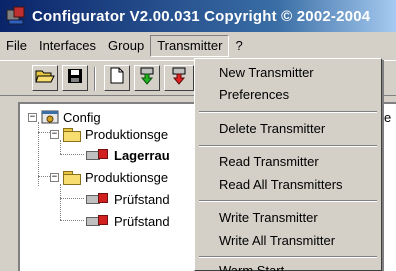 This screenshot has width=396, height=271. What do you see at coordinates (288, 95) in the screenshot?
I see `menu-item-preferences: Preferences` at bounding box center [288, 95].